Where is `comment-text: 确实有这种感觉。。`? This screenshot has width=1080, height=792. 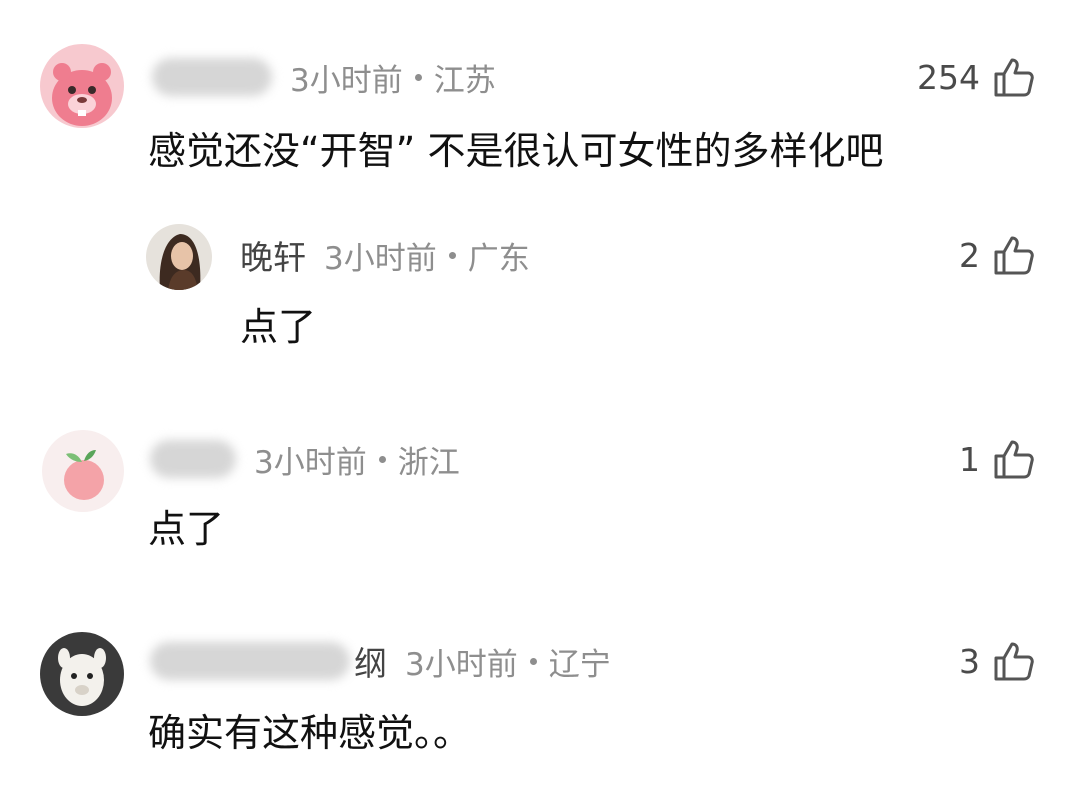 comment-text: 确实有这种感觉。。 is located at coordinates (310, 733).